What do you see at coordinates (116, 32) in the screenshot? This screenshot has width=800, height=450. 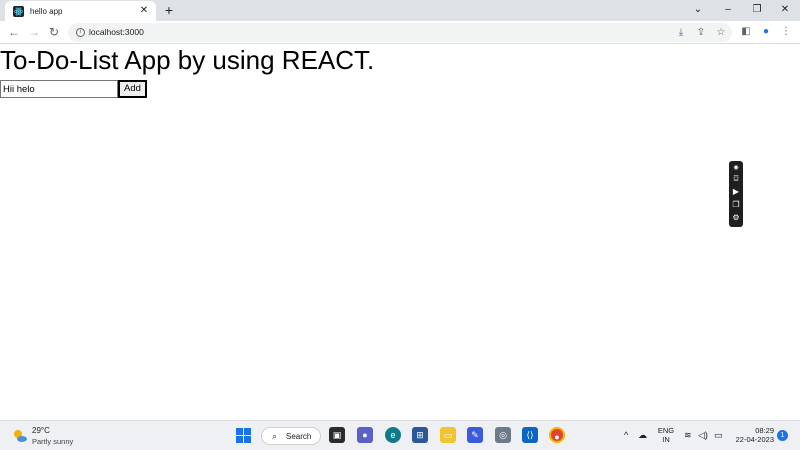 I see `url-text: localhost:3000` at bounding box center [116, 32].